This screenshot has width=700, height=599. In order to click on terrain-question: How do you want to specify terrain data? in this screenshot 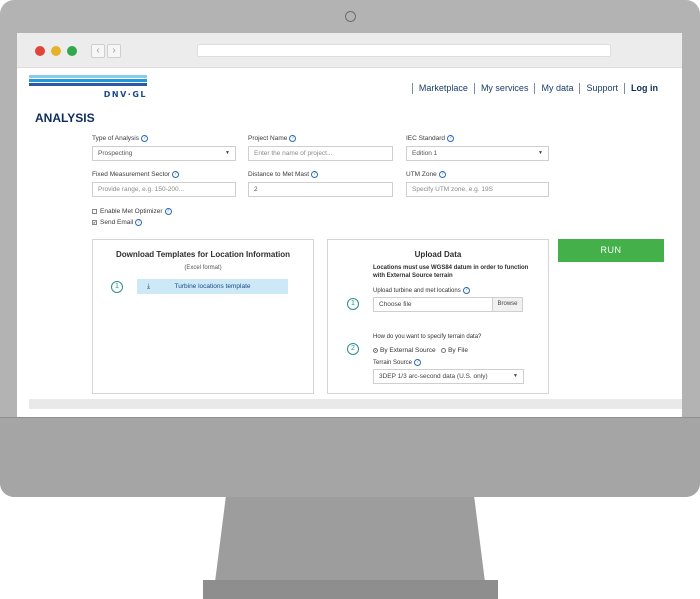, I will do `click(427, 337)`.